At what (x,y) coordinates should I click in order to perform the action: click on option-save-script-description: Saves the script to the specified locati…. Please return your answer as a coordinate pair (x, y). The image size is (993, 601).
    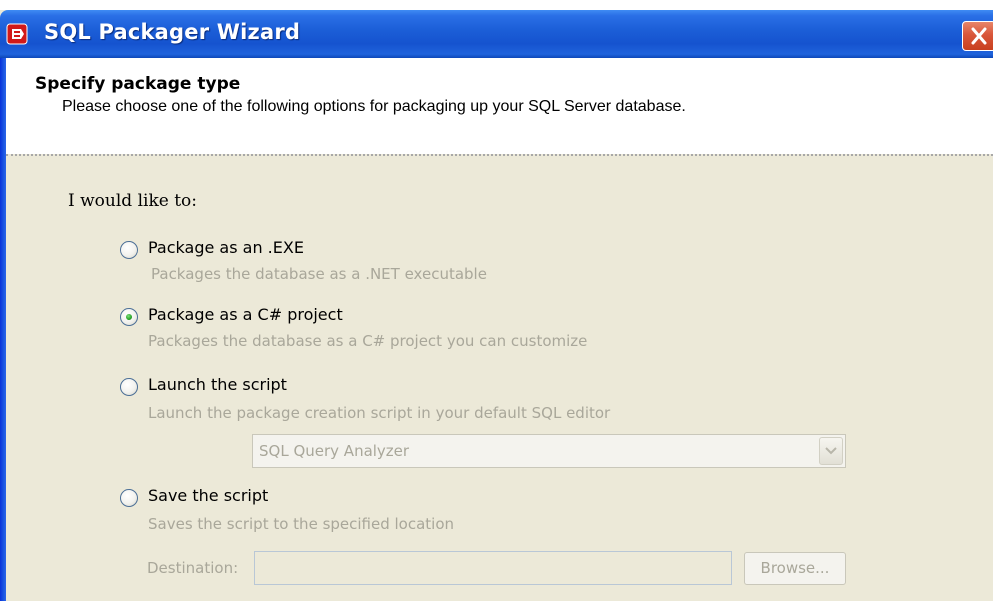
    Looking at the image, I should click on (301, 524).